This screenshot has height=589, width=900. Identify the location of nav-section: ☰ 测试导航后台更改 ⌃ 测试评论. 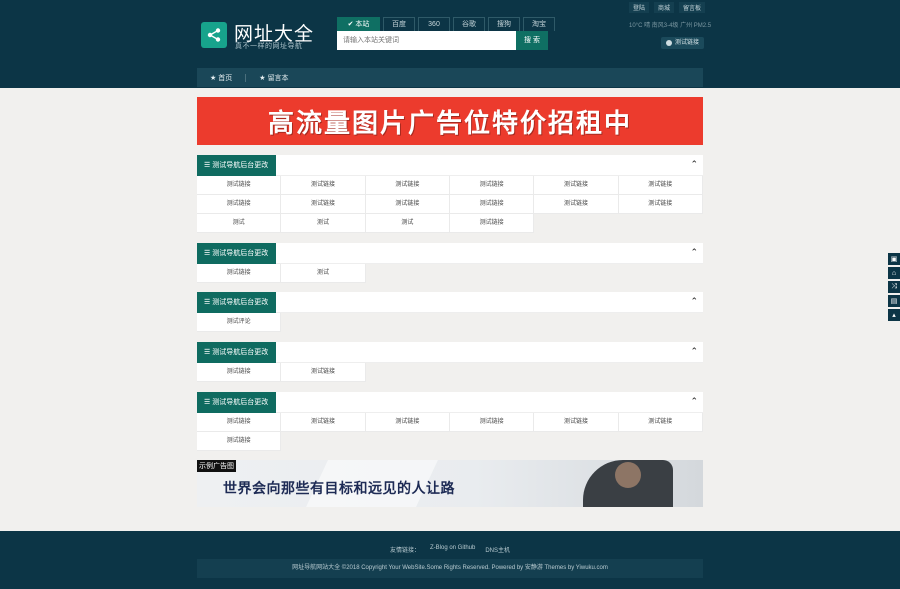
(450, 312).